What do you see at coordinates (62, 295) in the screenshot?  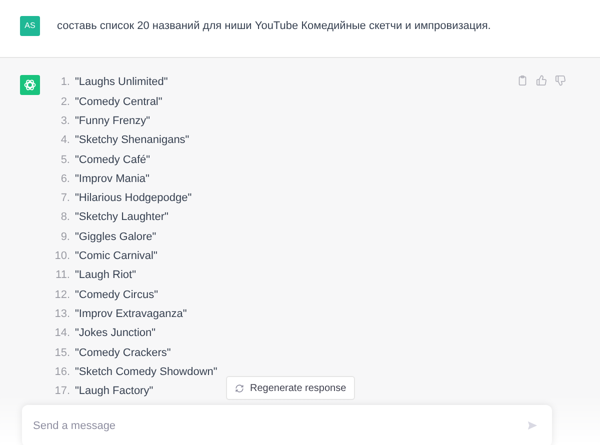 I see `list-number: 12.` at bounding box center [62, 295].